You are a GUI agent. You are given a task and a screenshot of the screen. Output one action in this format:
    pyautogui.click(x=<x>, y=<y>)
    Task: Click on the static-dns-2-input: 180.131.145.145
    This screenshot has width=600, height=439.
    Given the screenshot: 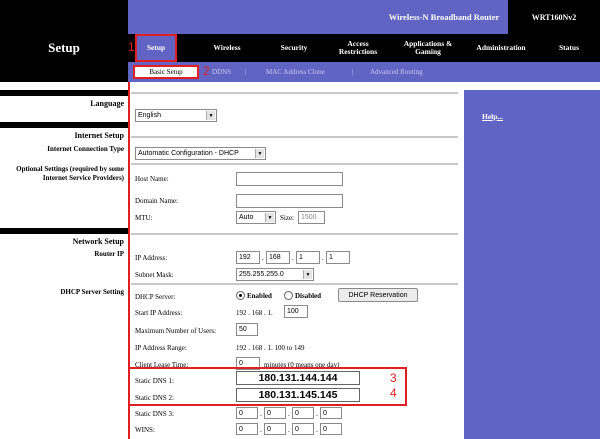 What is the action you would take?
    pyautogui.click(x=298, y=395)
    